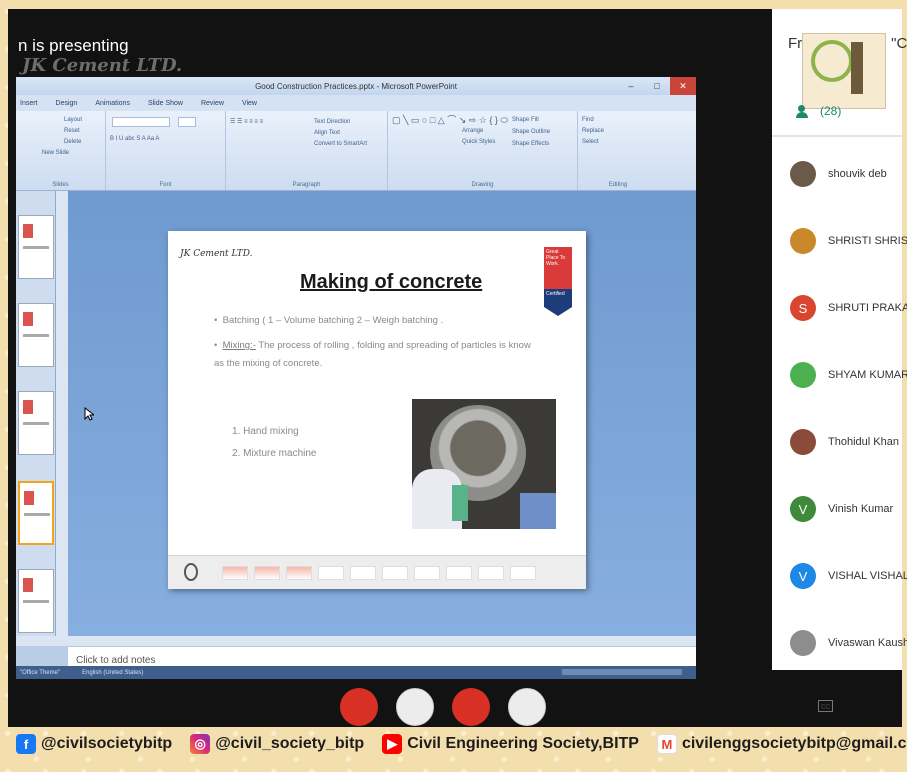 This screenshot has height=772, width=907. Describe the element at coordinates (818, 111) in the screenshot. I see `people-tab: (28)` at that location.